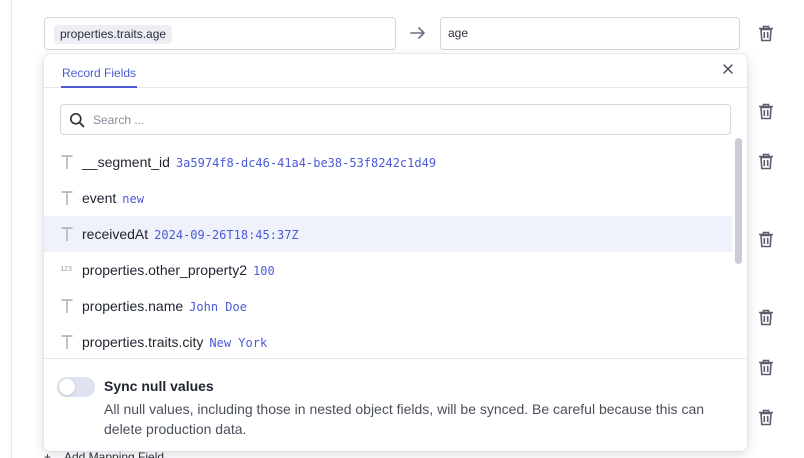 The width and height of the screenshot is (804, 458). What do you see at coordinates (115, 234) in the screenshot?
I see `field-name: receivedAt` at bounding box center [115, 234].